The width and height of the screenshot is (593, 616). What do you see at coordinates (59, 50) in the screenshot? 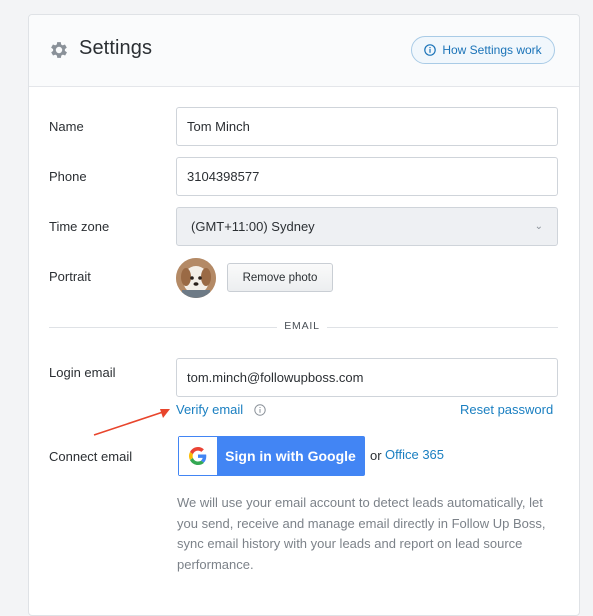
I see `gear-icon` at bounding box center [59, 50].